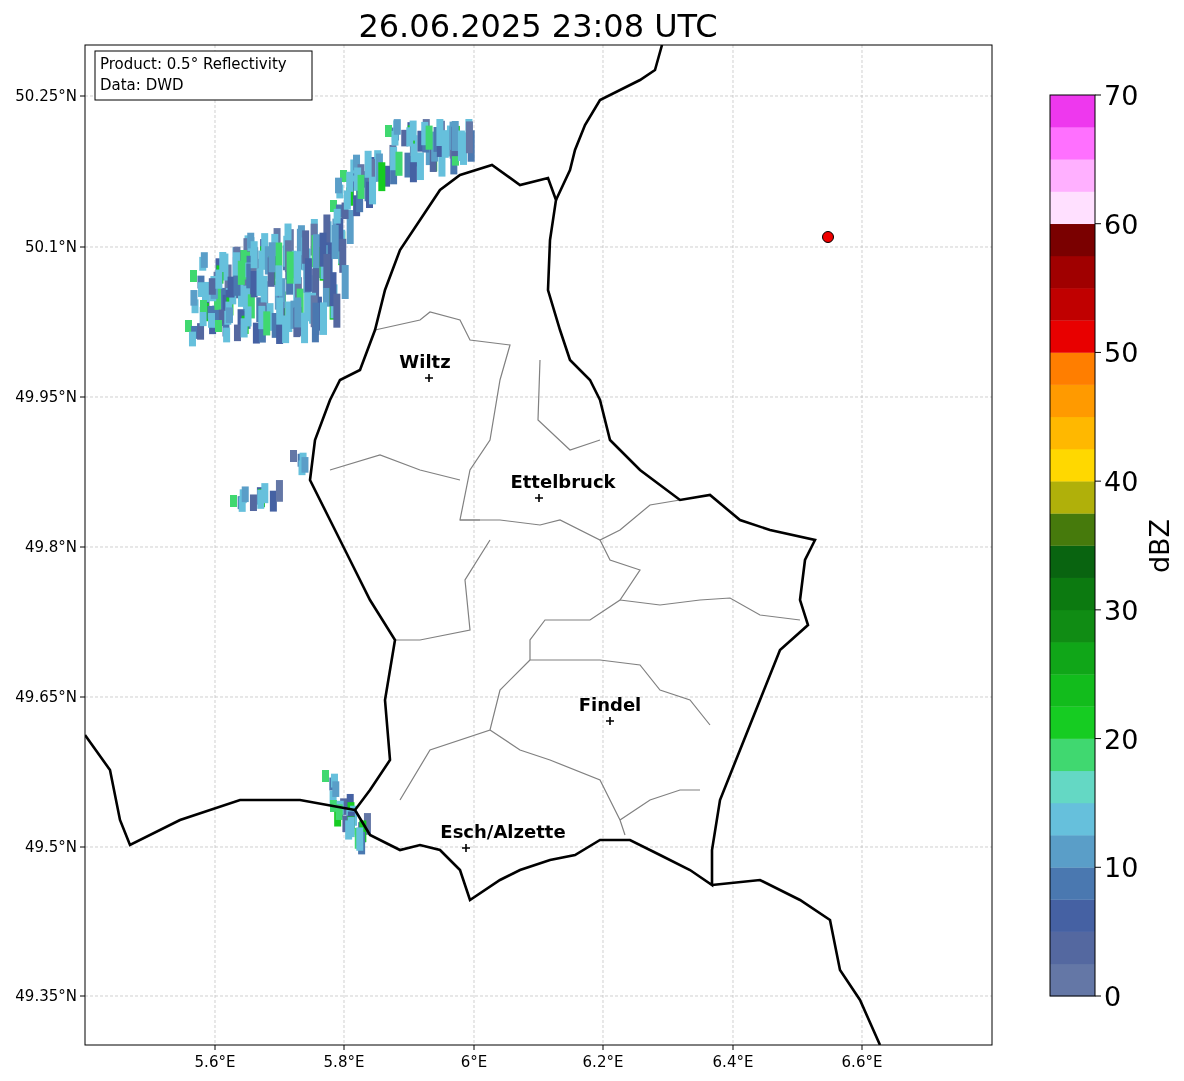 The height and width of the screenshot is (1081, 1184). Describe the element at coordinates (50, 847) in the screenshot. I see `latitude-label: 49.5°N` at that location.